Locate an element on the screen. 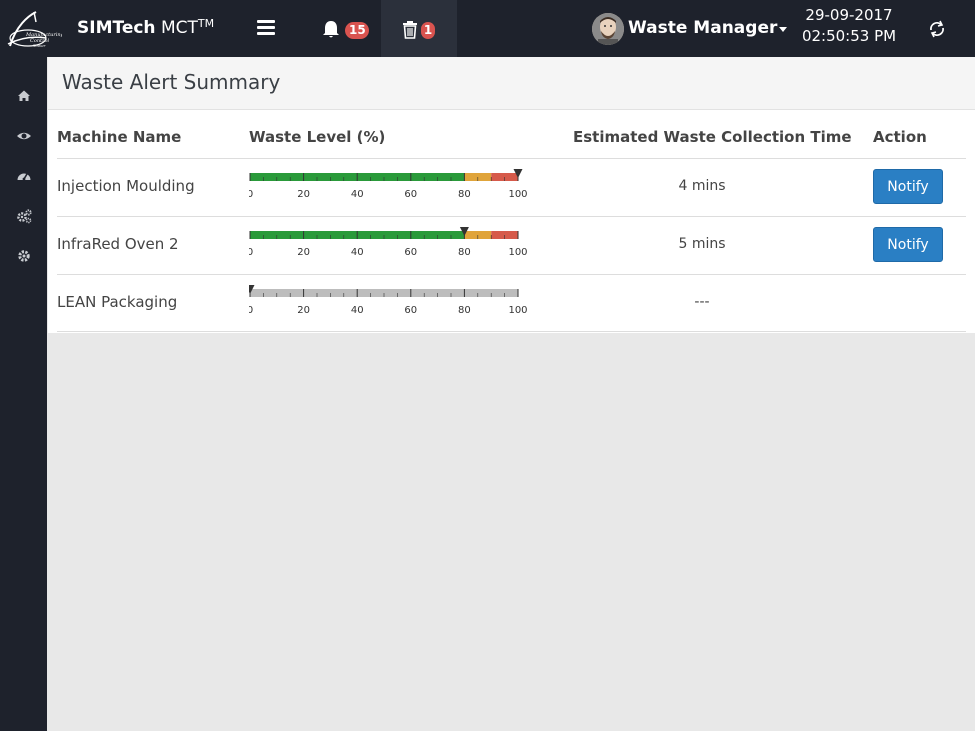  notifications-button: 15 is located at coordinates (347, 30).